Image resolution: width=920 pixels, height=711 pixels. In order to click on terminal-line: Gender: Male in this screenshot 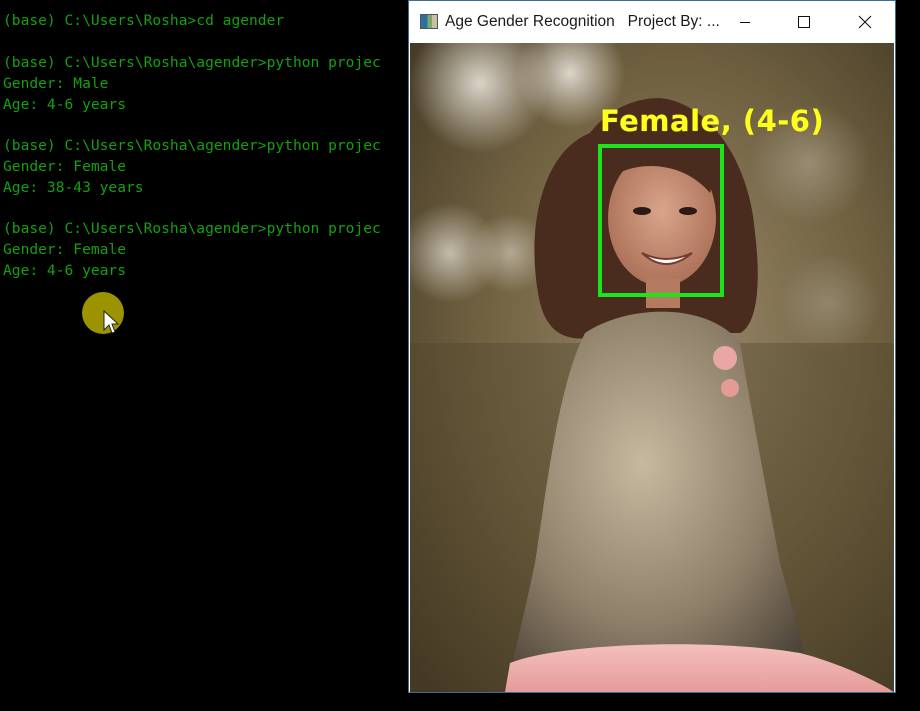, I will do `click(56, 83)`.